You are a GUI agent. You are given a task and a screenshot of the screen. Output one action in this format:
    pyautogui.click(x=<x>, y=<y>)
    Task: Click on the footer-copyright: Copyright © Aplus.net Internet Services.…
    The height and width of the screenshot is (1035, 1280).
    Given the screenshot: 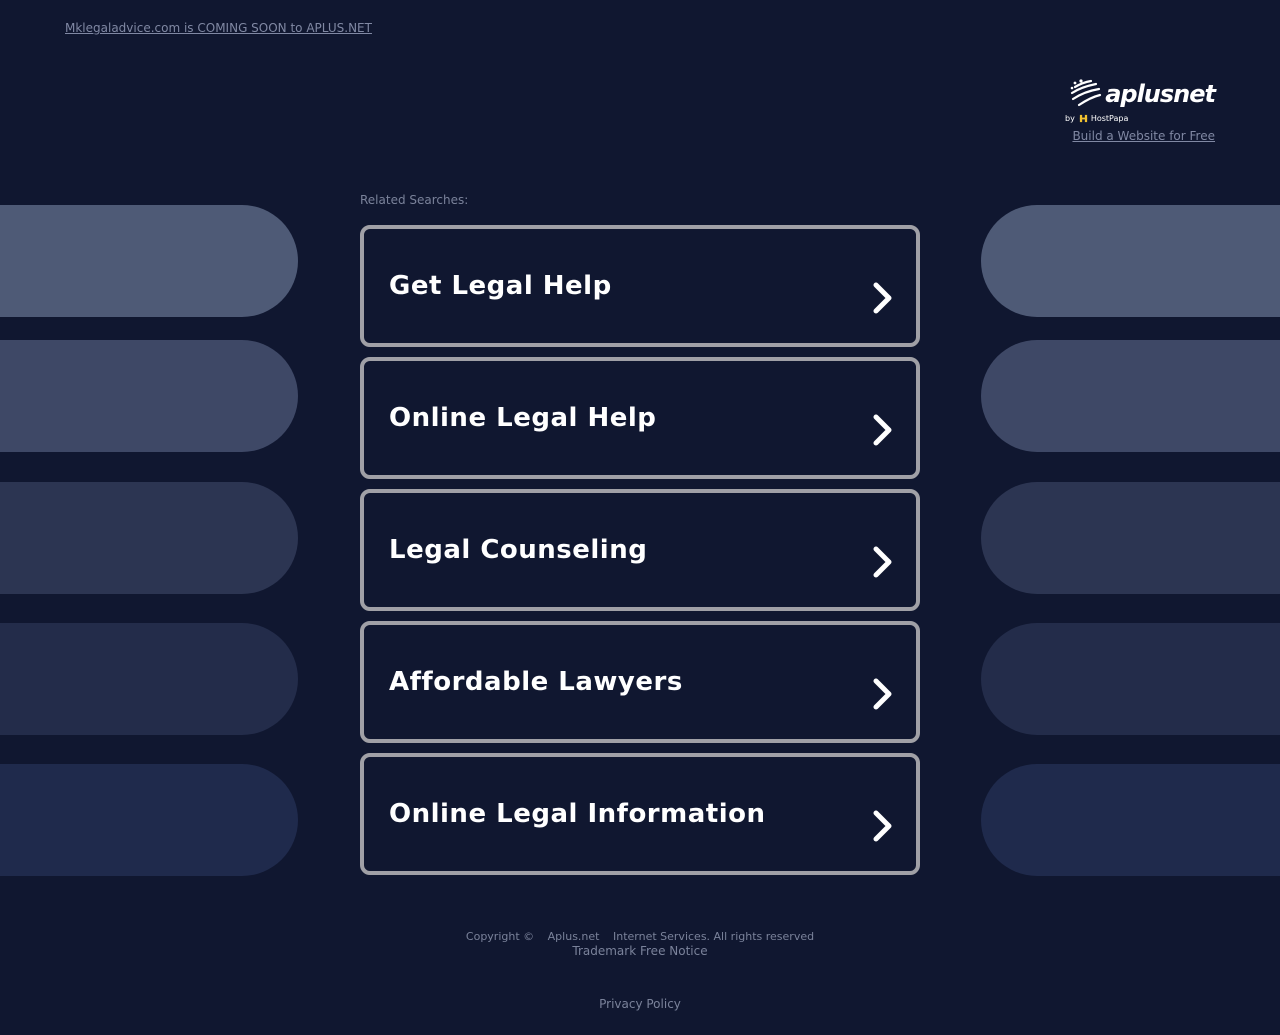 What is the action you would take?
    pyautogui.click(x=640, y=936)
    